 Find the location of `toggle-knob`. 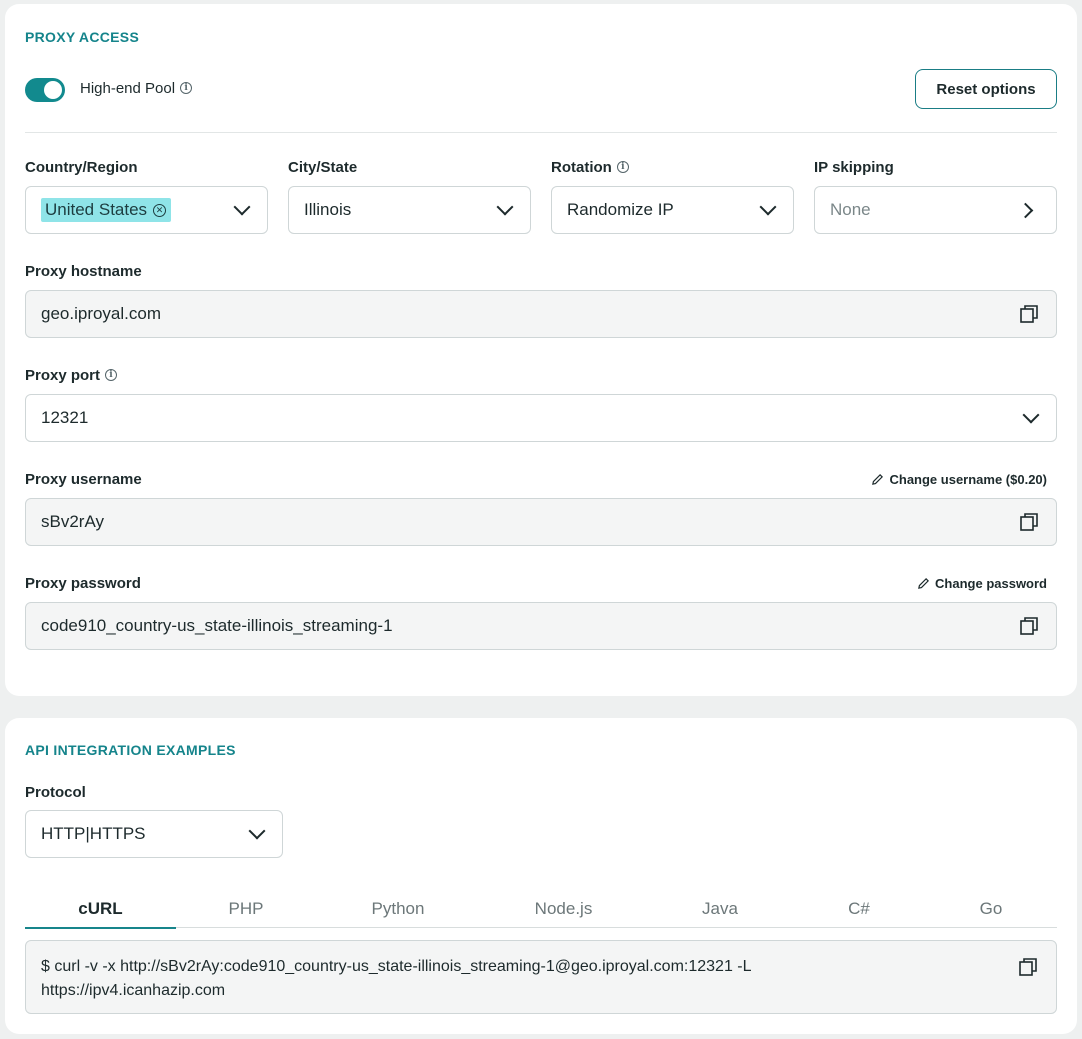

toggle-knob is located at coordinates (53, 90).